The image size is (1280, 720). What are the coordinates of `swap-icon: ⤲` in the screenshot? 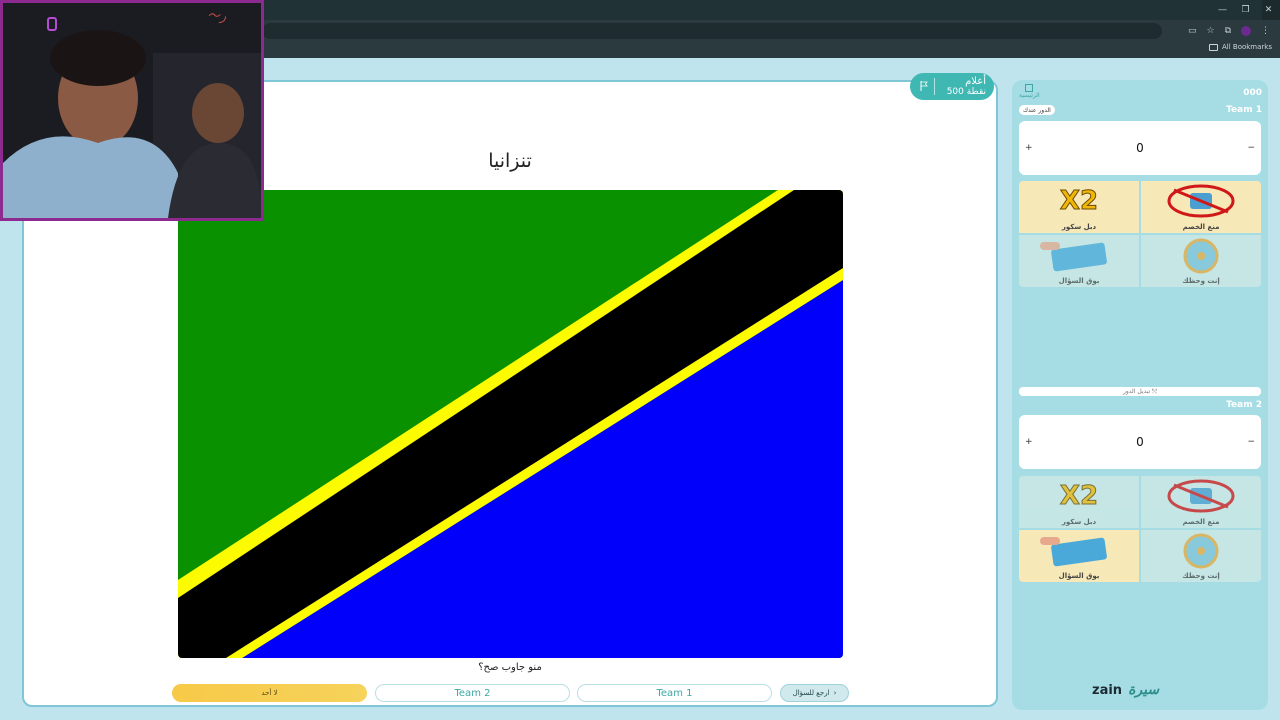 It's located at (1154, 391).